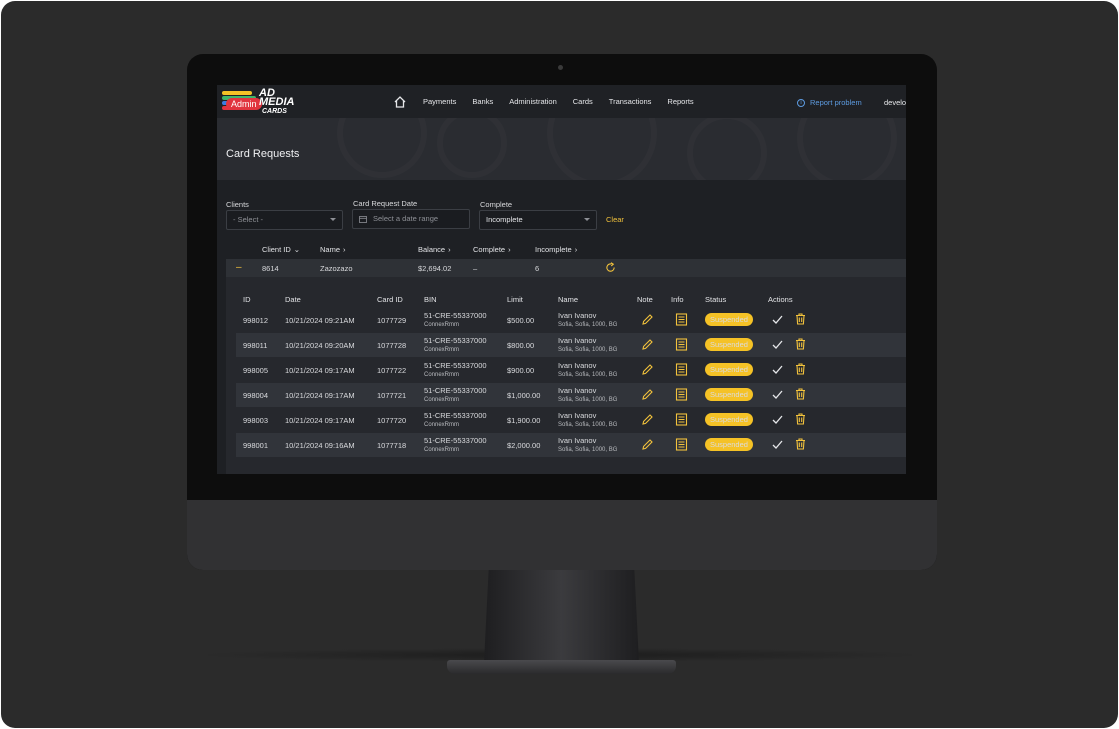  I want to click on cell-id: 998005, so click(256, 370).